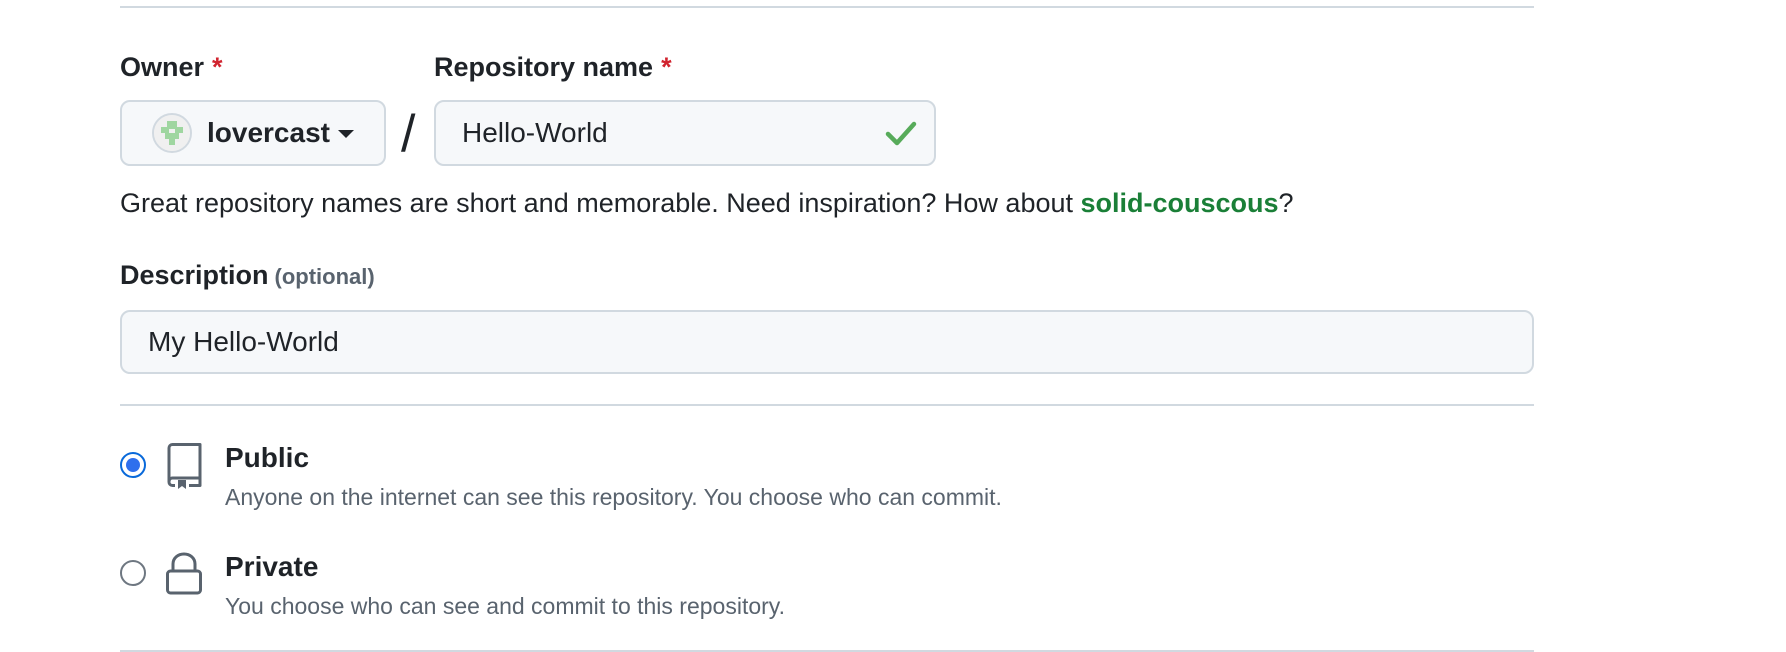 The image size is (1786, 652). What do you see at coordinates (666, 67) in the screenshot?
I see `repository-name-required-mark: *` at bounding box center [666, 67].